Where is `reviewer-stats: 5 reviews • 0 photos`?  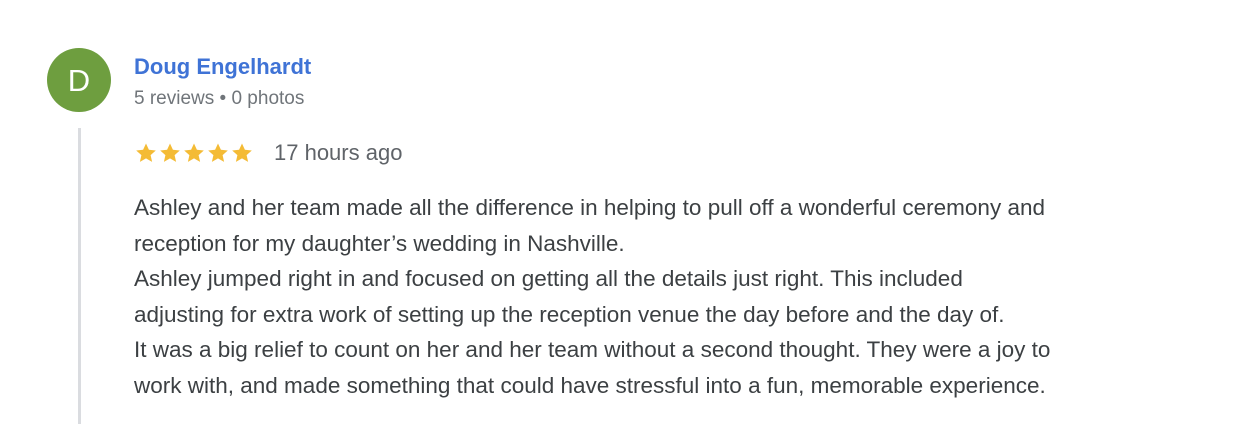 reviewer-stats: 5 reviews • 0 photos is located at coordinates (219, 98).